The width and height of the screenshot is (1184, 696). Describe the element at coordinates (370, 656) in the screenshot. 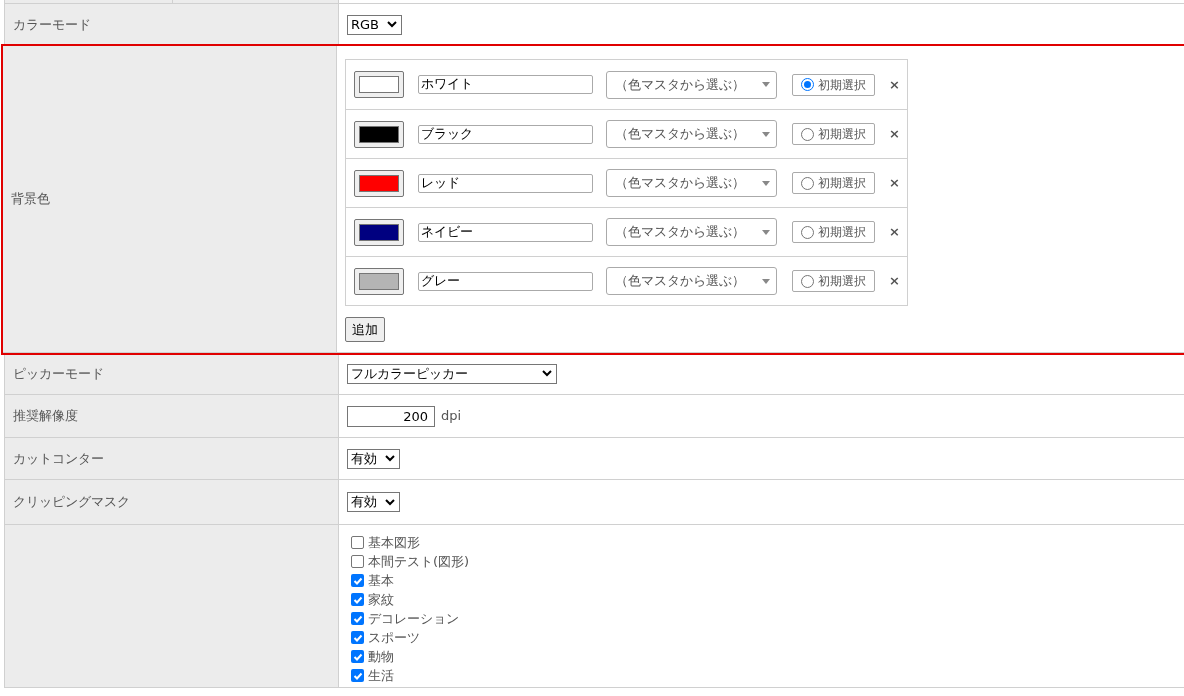

I see `category-checkbox: 動物` at that location.